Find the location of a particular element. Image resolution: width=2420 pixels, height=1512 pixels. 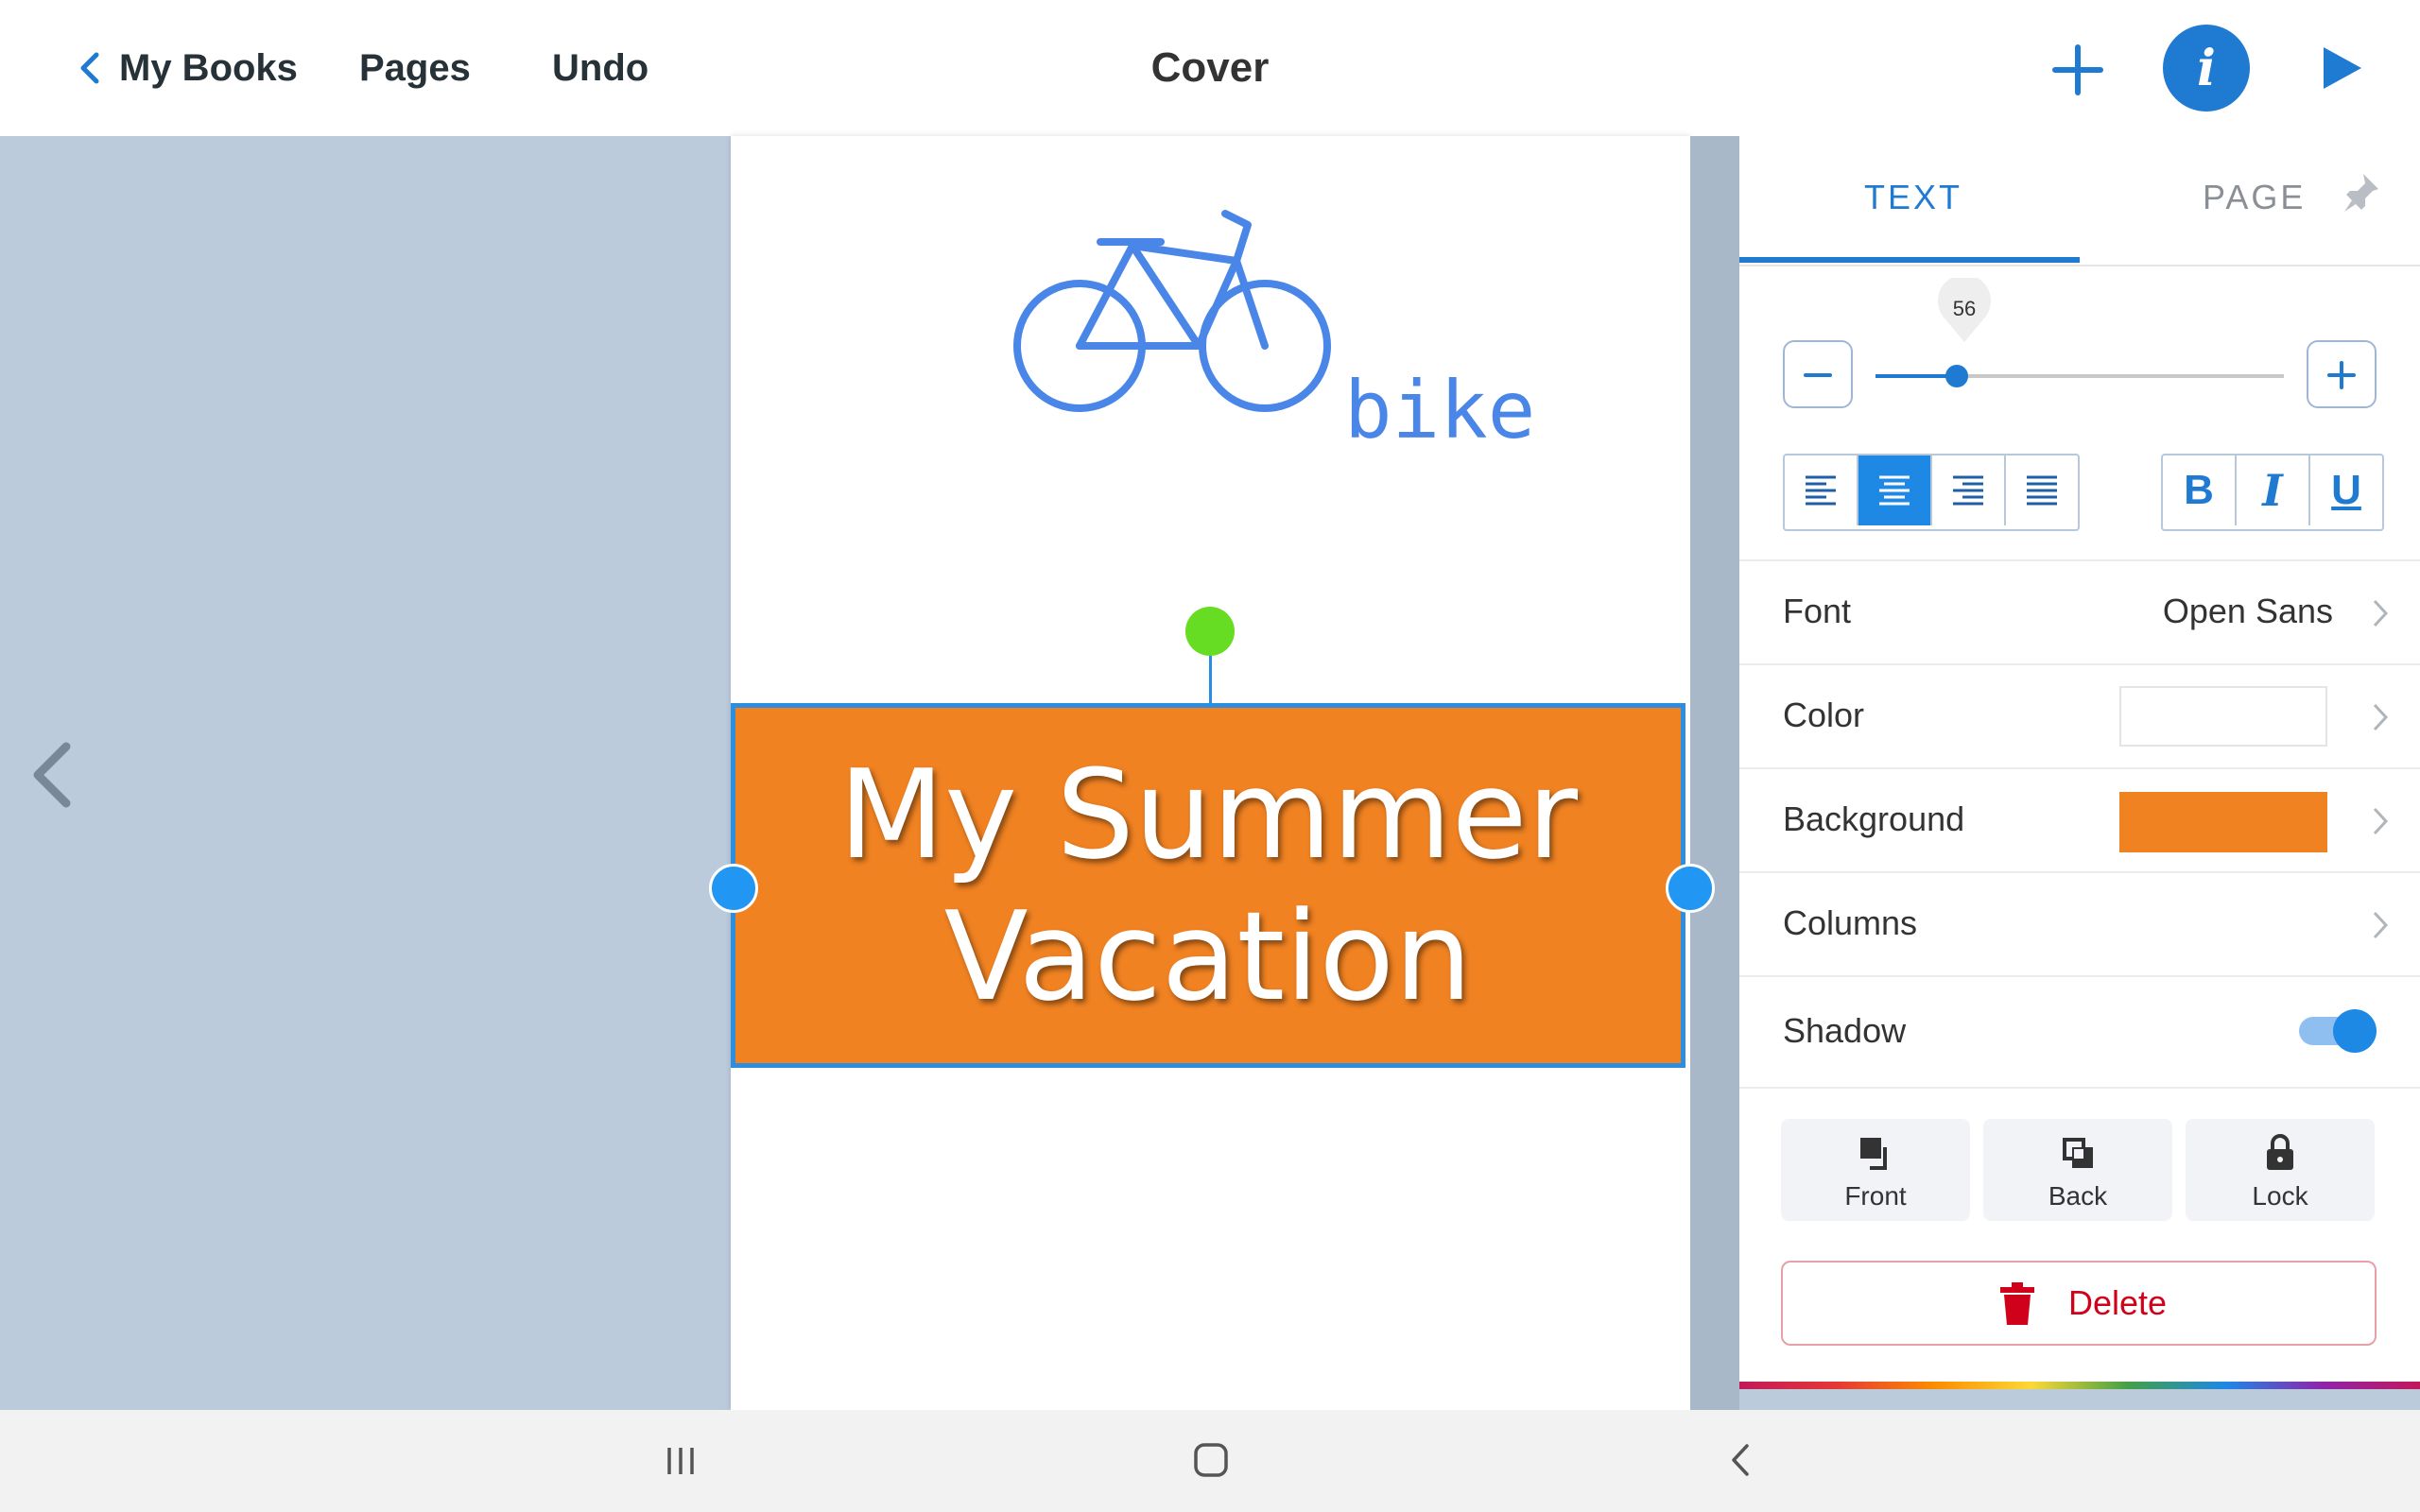

delete-button: Delete is located at coordinates (2079, 1303).